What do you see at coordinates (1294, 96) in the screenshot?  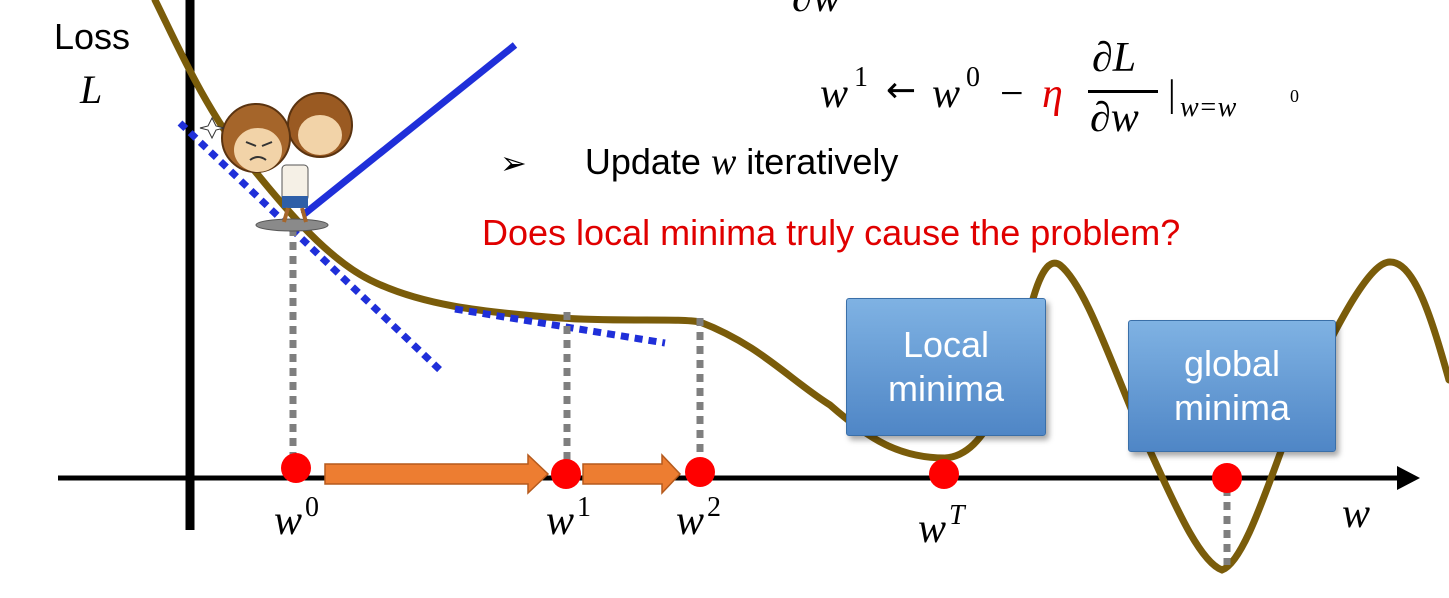 I see `eq-eval-subscript-sup: 0` at bounding box center [1294, 96].